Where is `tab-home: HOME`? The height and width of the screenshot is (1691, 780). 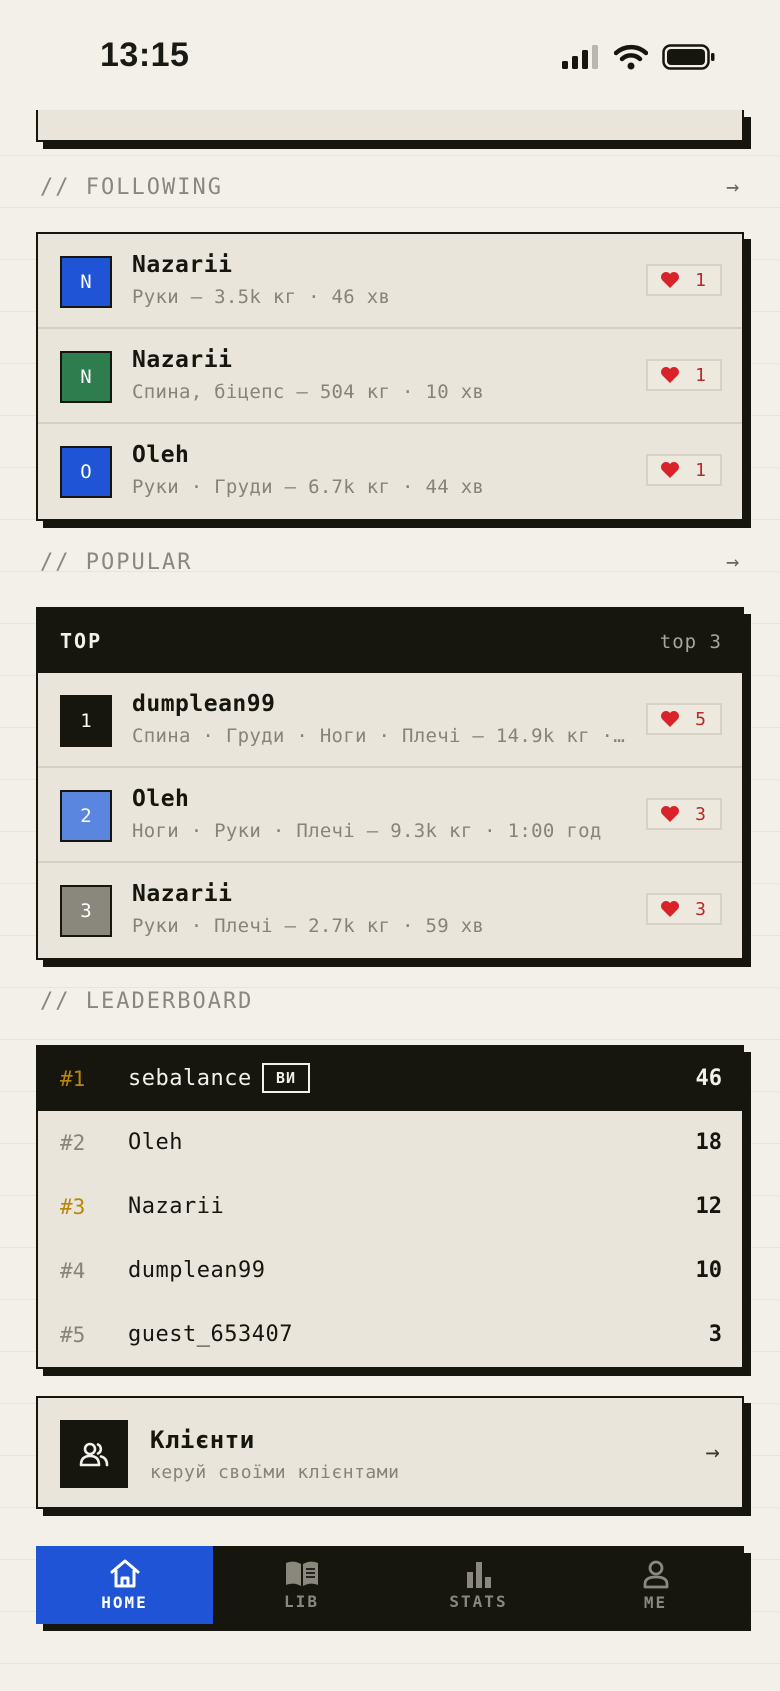
tab-home: HOME is located at coordinates (124, 1585).